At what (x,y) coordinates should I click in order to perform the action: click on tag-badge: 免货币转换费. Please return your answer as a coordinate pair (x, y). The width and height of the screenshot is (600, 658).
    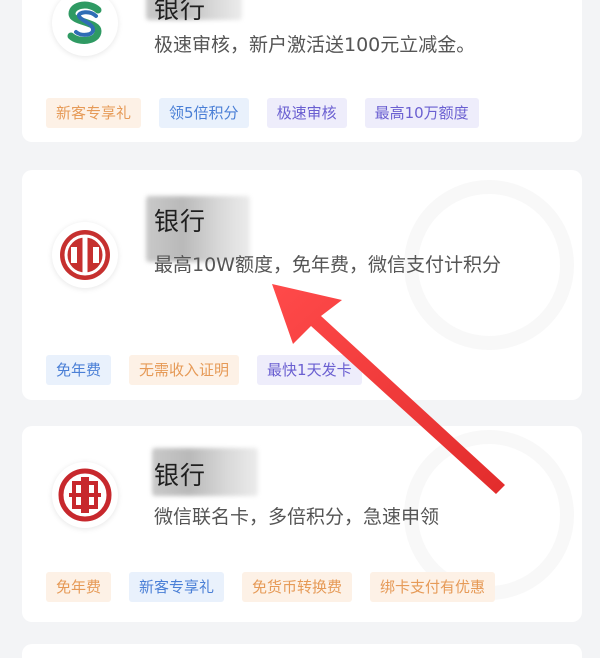
    Looking at the image, I should click on (297, 587).